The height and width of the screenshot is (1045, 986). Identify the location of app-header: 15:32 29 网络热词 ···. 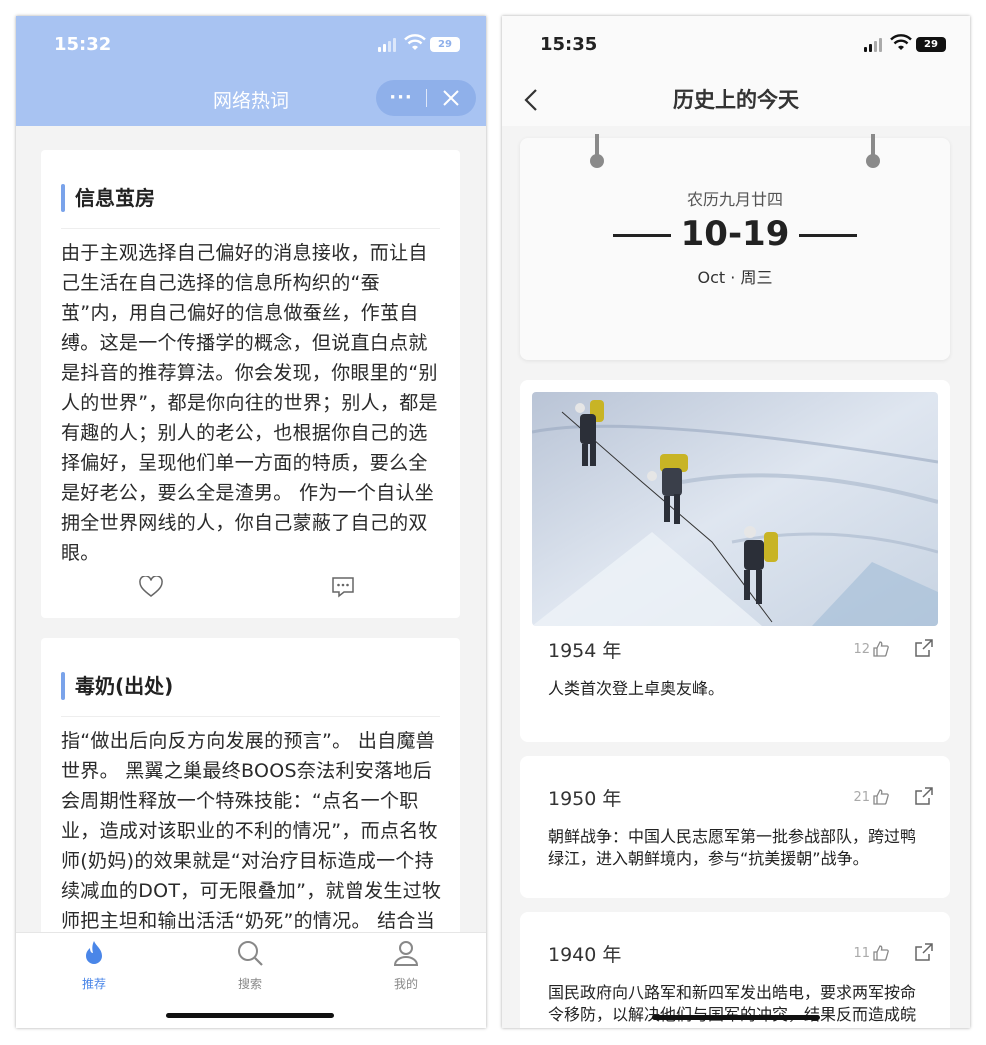
(251, 71).